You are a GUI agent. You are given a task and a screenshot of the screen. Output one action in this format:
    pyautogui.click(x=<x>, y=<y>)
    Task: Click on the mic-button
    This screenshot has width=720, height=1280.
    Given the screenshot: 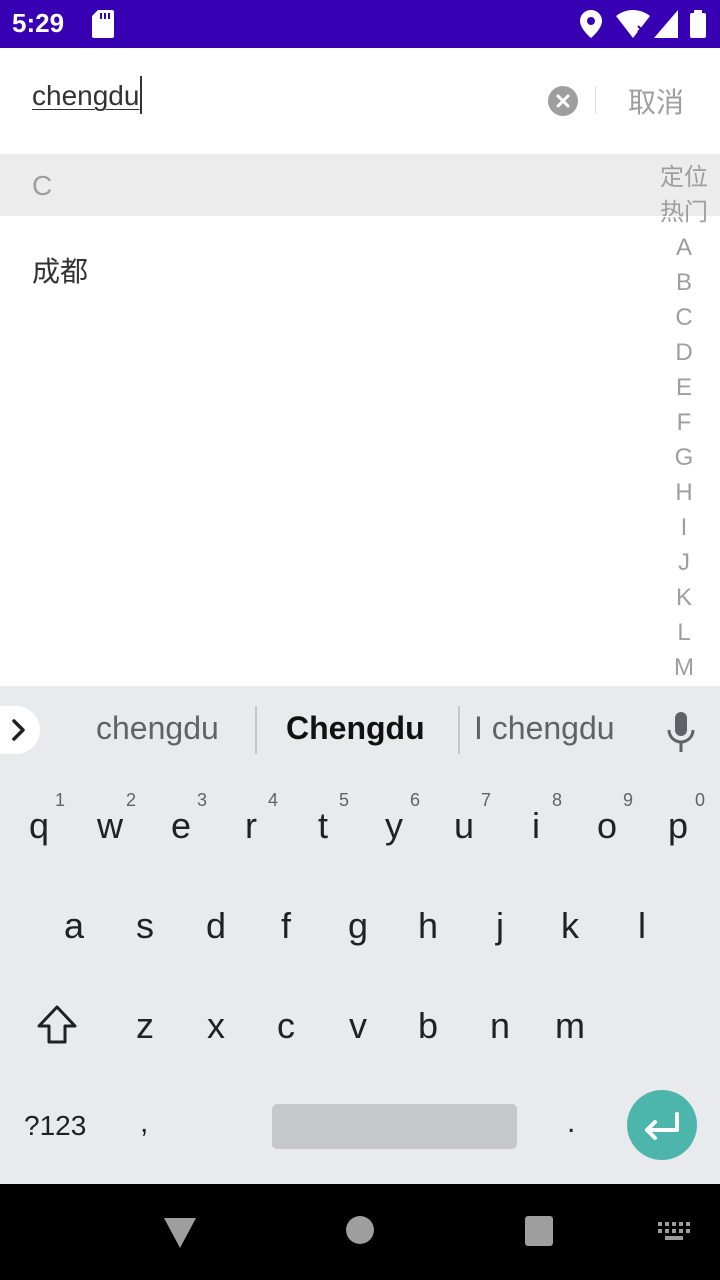 What is the action you would take?
    pyautogui.click(x=681, y=732)
    